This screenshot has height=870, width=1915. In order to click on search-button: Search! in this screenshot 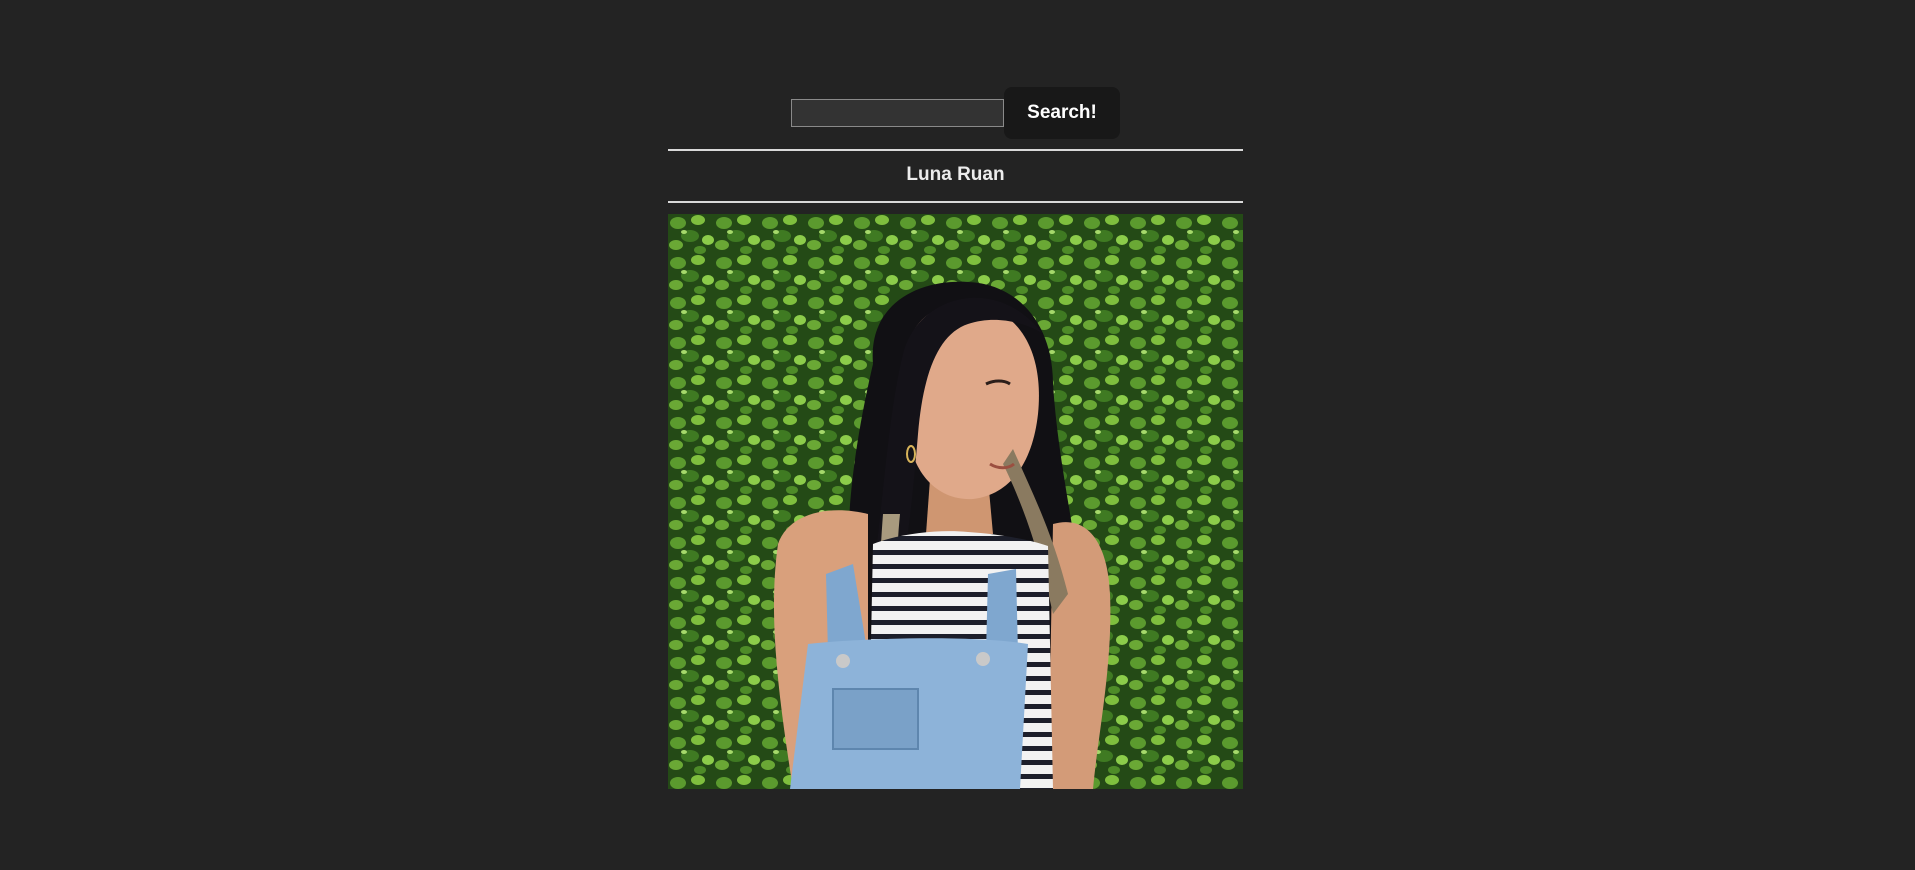, I will do `click(1062, 113)`.